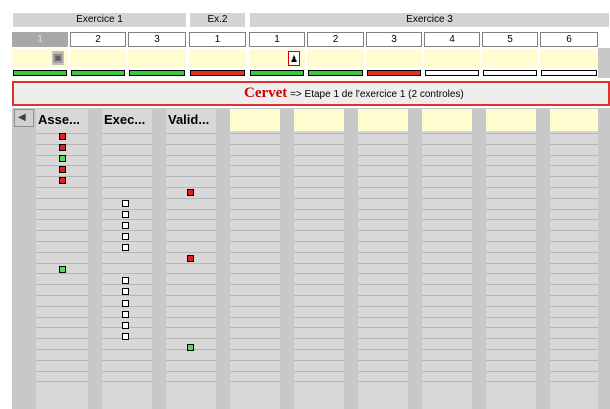 The width and height of the screenshot is (610, 409). I want to click on scroll-left-button: ◀, so click(24, 118).